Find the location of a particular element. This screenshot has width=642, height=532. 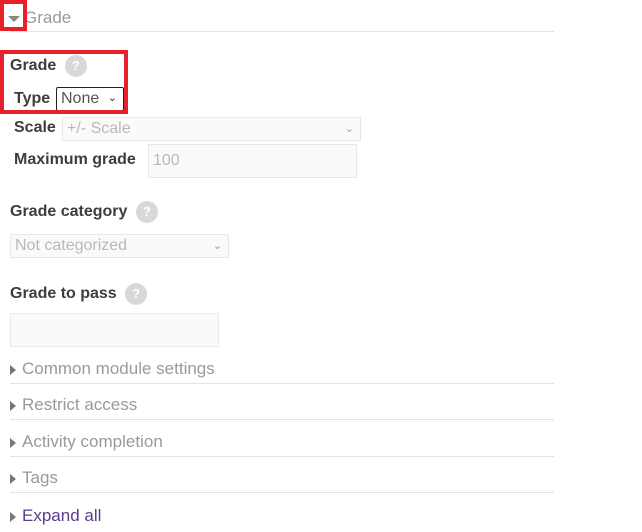

section-label: Tags is located at coordinates (40, 477).